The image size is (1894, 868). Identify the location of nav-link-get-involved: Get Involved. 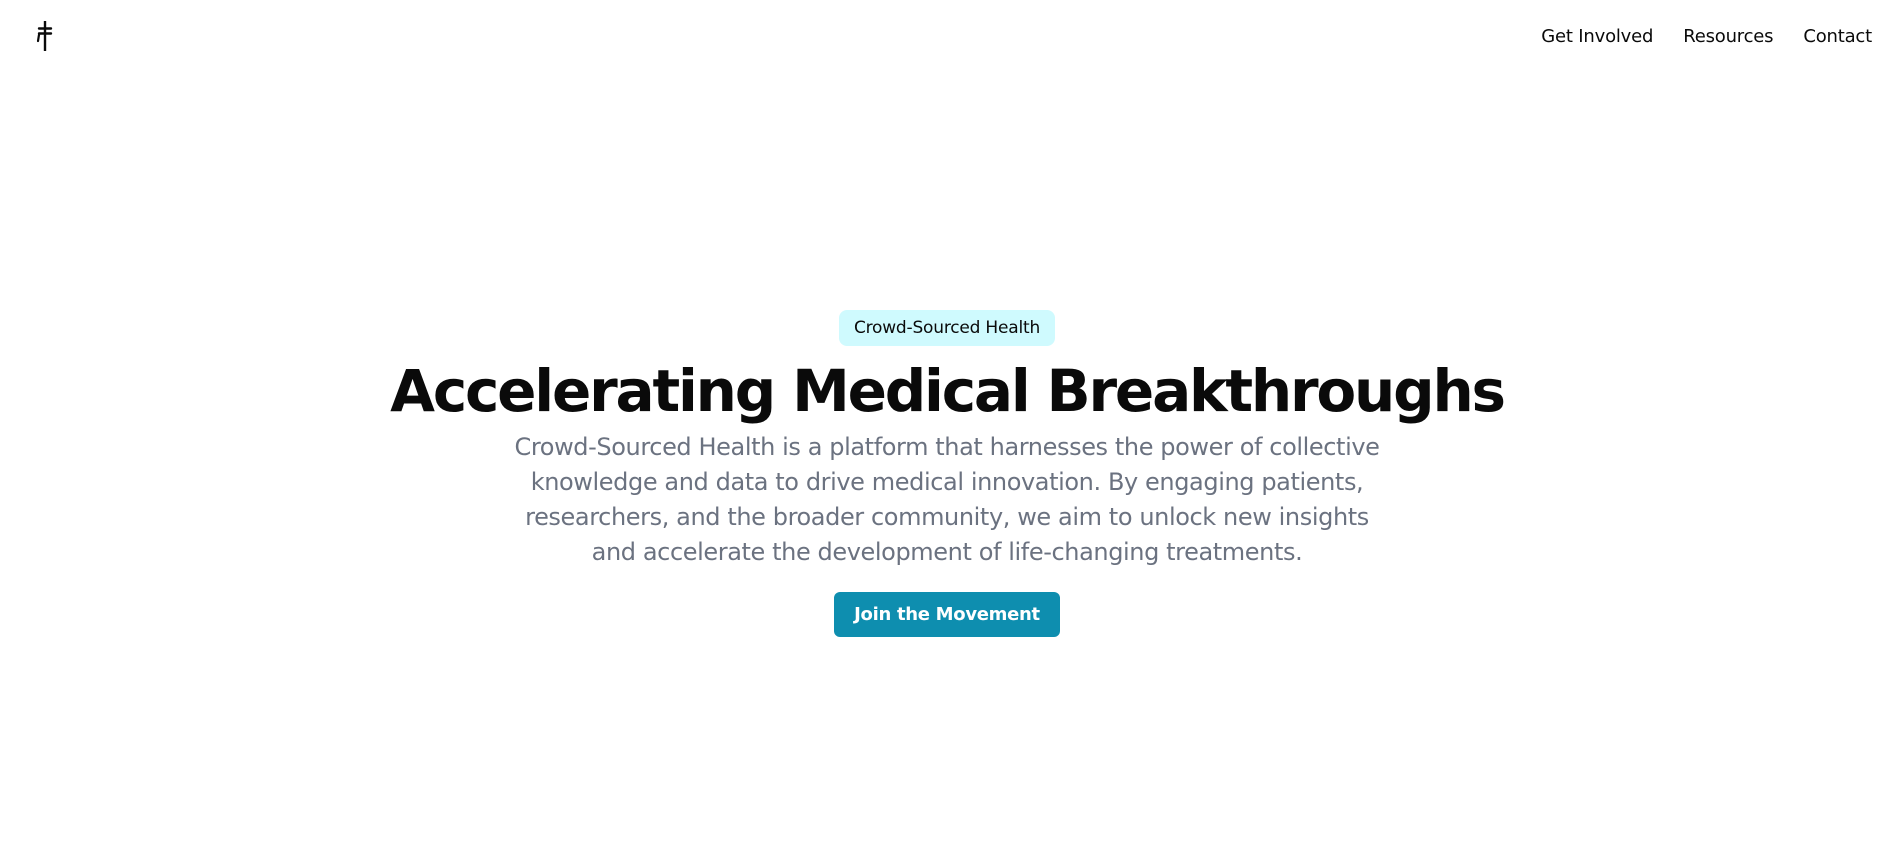
(1597, 36).